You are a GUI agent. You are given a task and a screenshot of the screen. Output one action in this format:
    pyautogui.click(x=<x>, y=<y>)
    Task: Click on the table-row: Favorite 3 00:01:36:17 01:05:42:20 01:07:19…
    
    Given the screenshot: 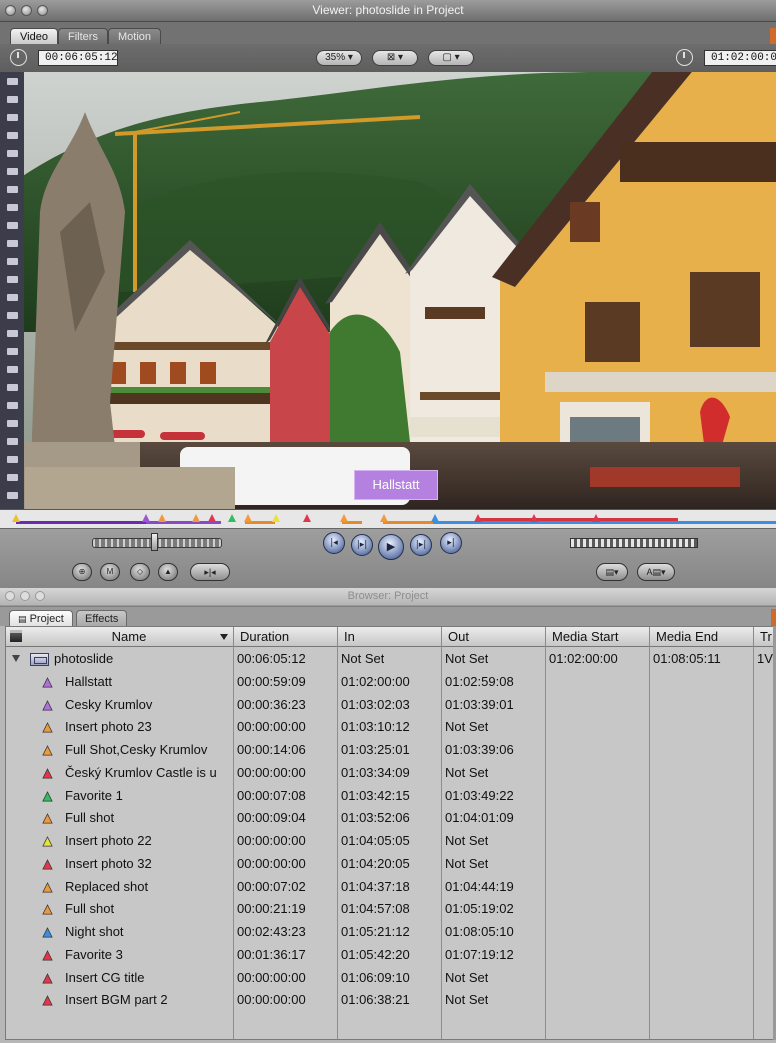 What is the action you would take?
    pyautogui.click(x=390, y=955)
    